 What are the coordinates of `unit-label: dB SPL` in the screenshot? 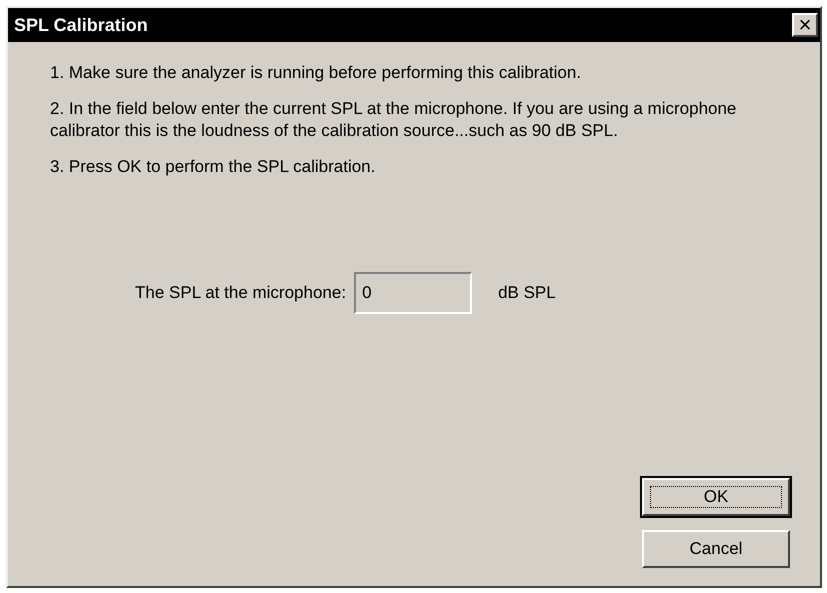 It's located at (527, 293).